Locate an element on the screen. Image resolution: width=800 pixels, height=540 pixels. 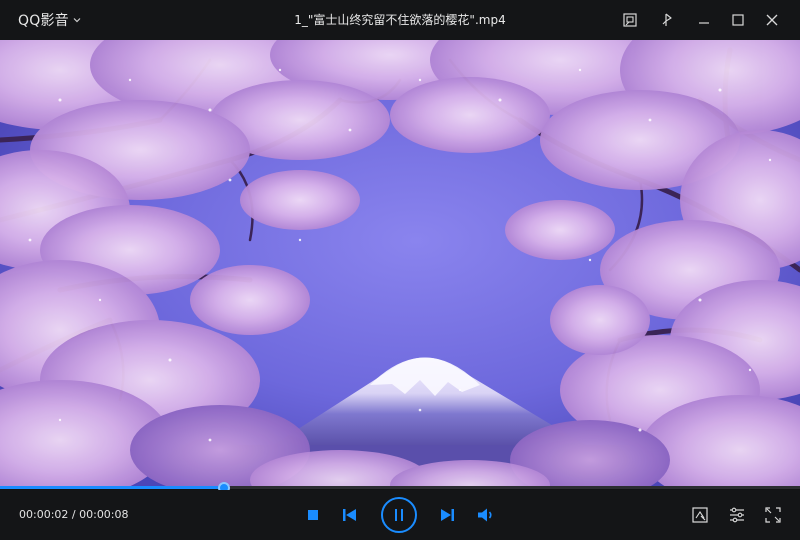
settings-button is located at coordinates (737, 515).